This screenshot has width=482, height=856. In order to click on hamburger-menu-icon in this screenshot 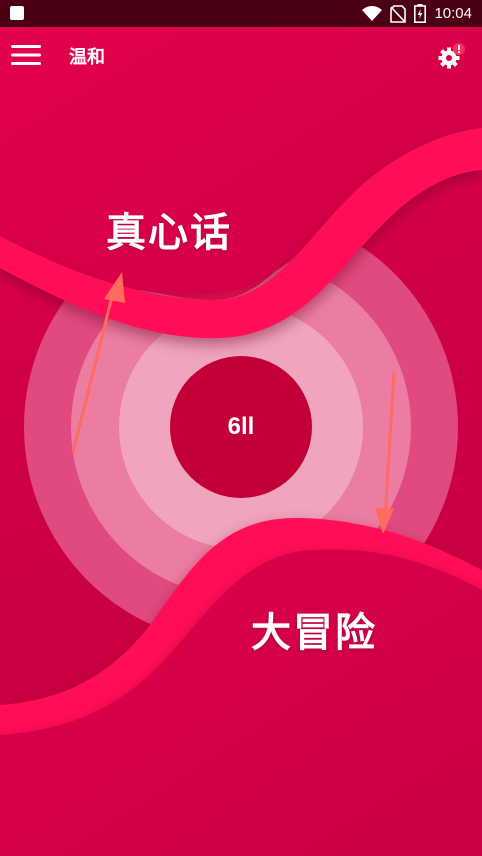, I will do `click(26, 55)`.